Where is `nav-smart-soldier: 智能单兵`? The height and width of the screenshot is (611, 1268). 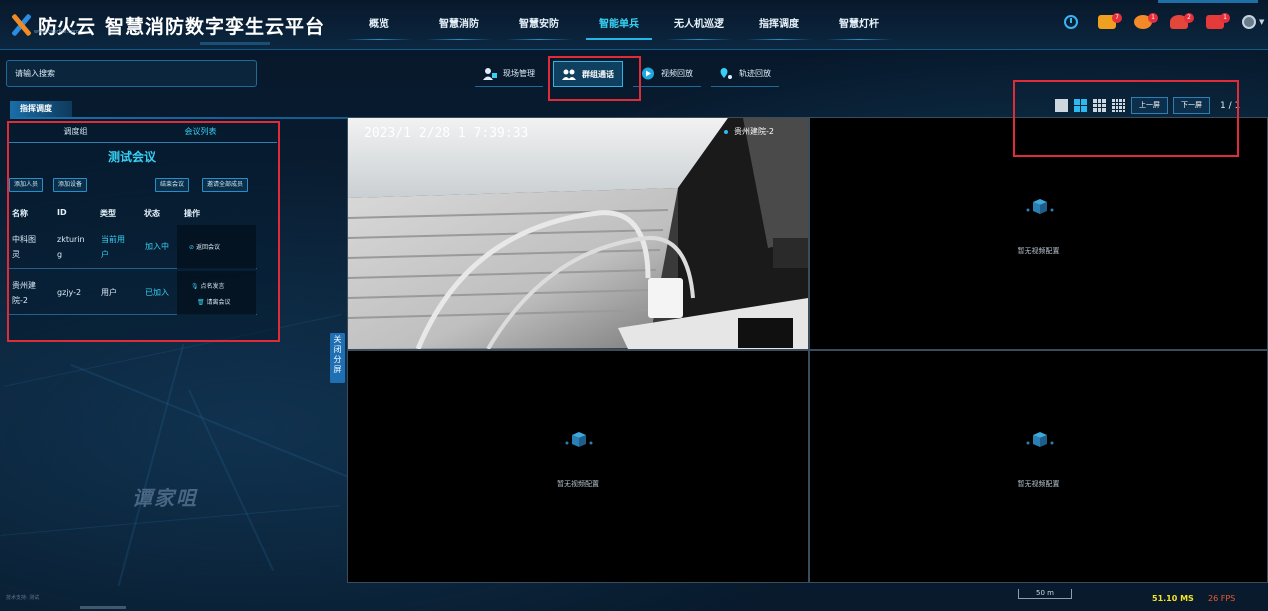 nav-smart-soldier: 智能单兵 is located at coordinates (619, 27).